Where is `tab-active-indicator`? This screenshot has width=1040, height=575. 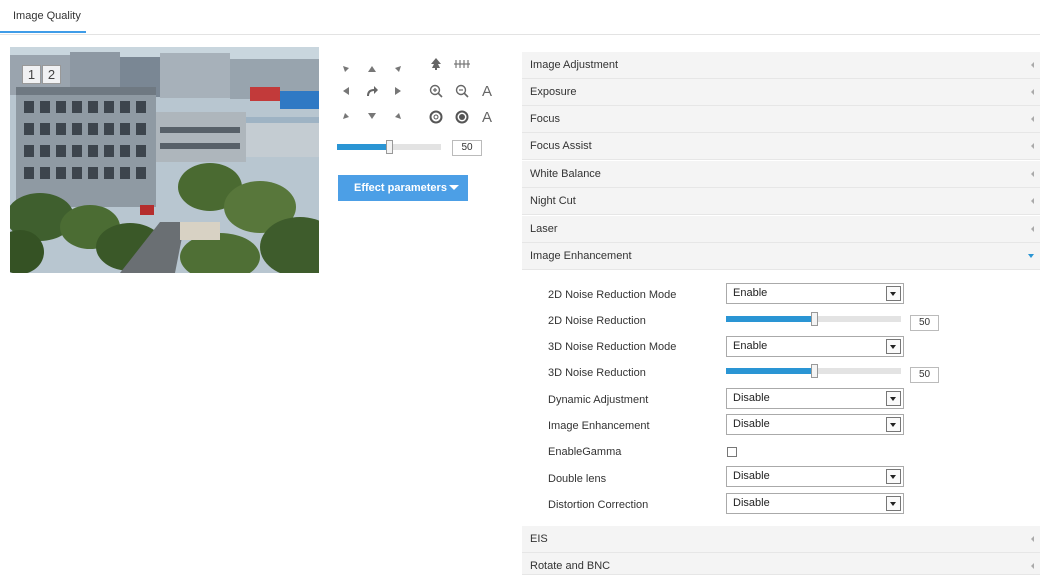 tab-active-indicator is located at coordinates (43, 32).